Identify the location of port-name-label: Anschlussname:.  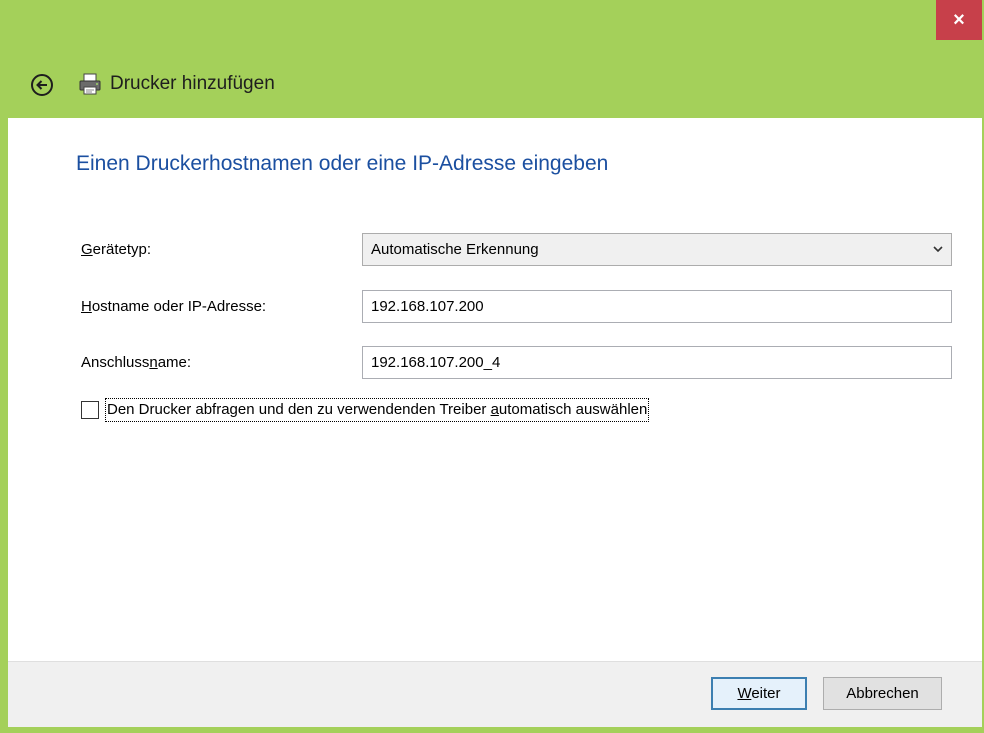
(136, 362).